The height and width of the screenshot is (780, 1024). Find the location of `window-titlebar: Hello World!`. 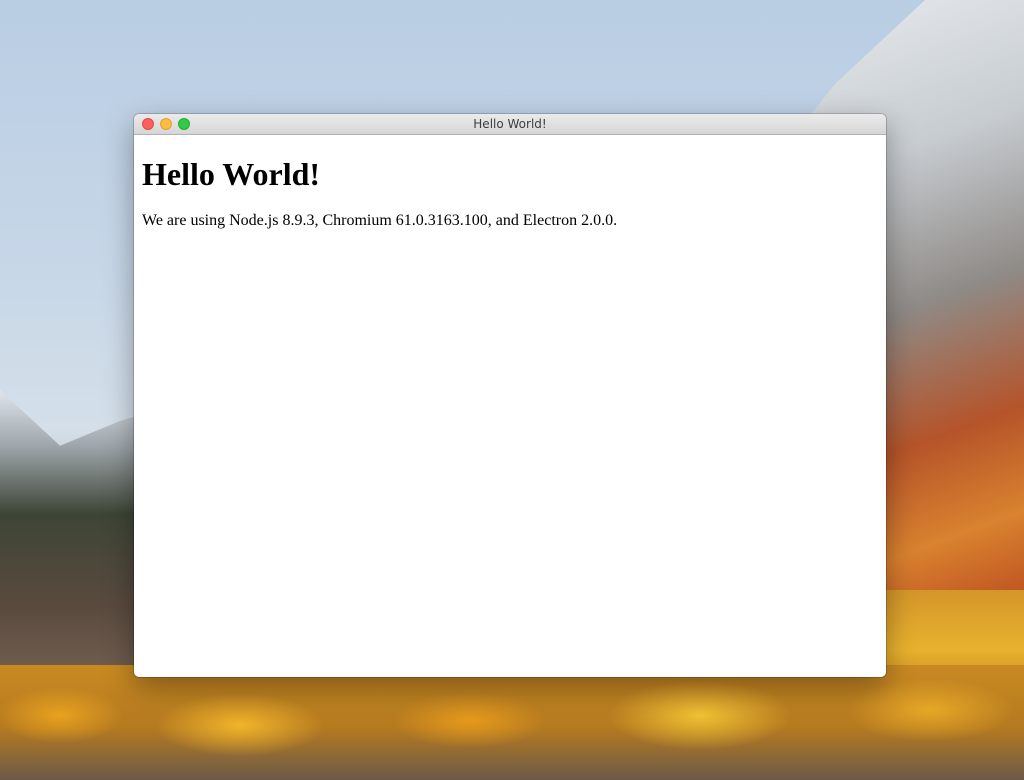

window-titlebar: Hello World! is located at coordinates (510, 124).